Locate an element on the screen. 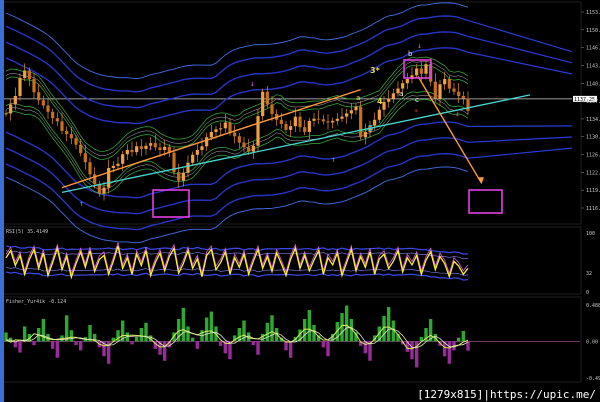  fisher-tick-label: -0.491 is located at coordinates (593, 379).